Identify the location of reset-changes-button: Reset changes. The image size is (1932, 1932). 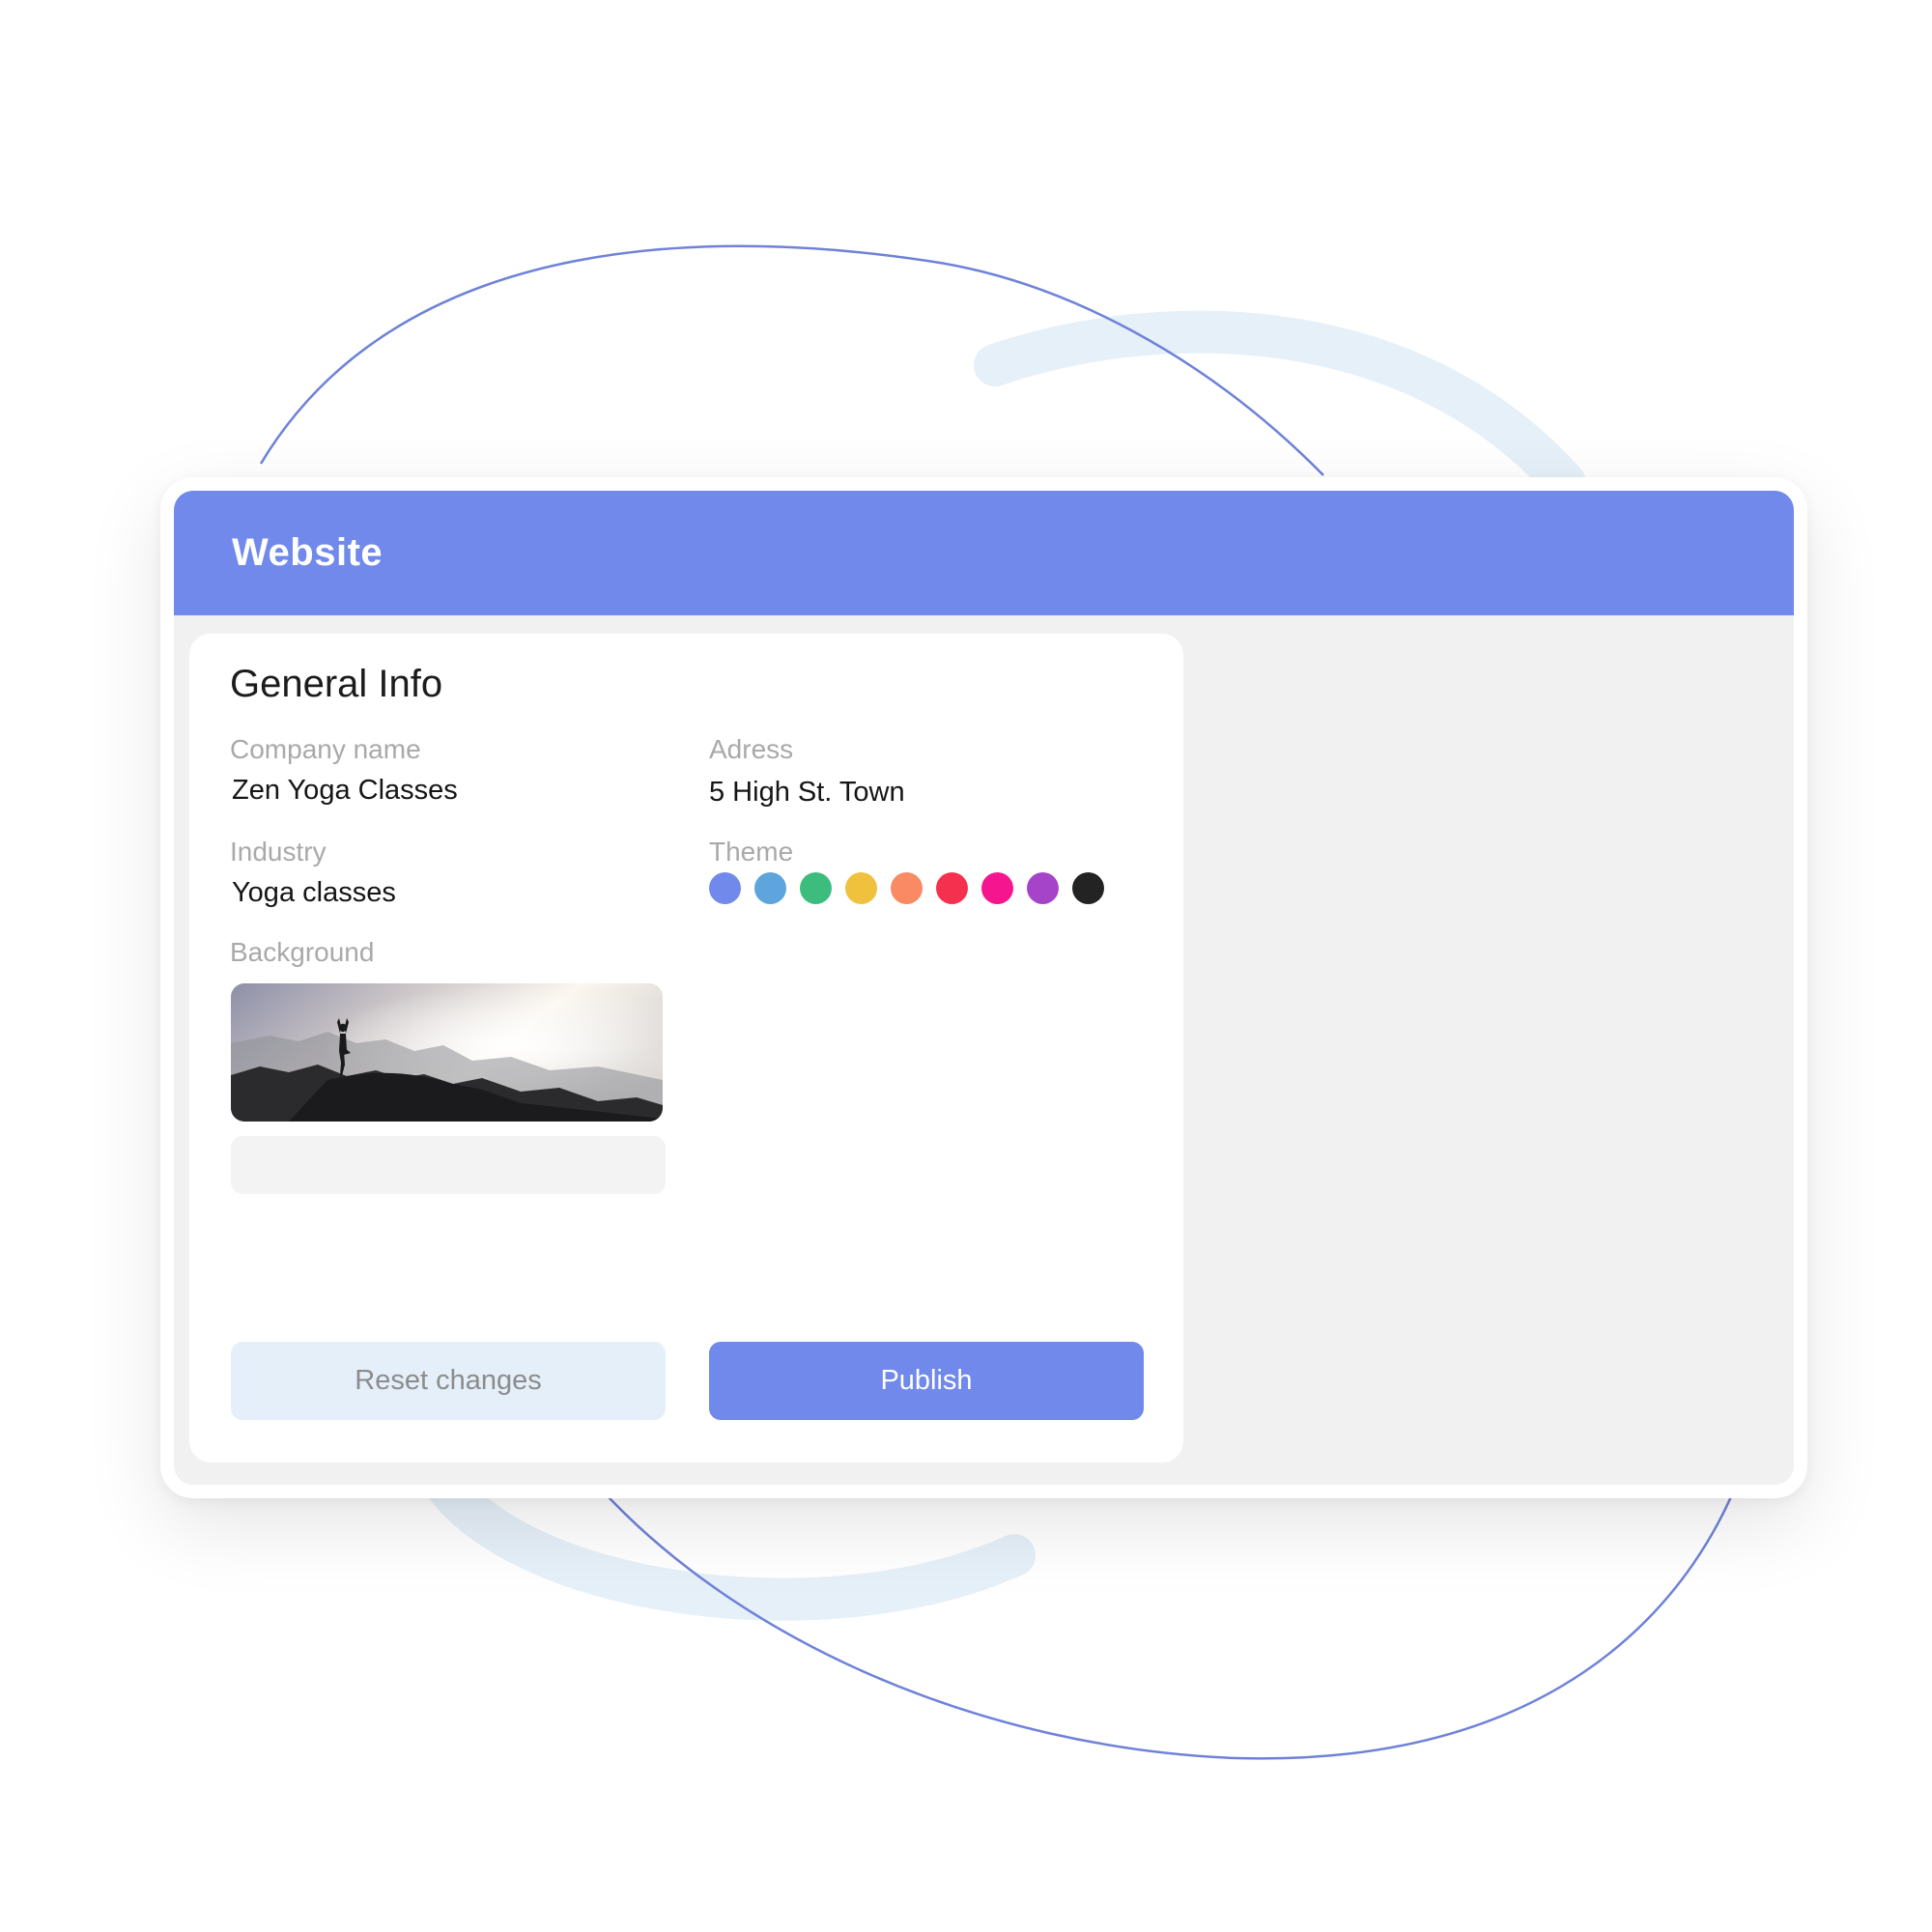
(448, 1381).